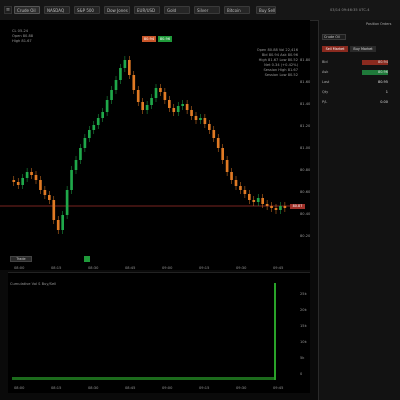  I want to click on tab-gold: Gold, so click(177, 10).